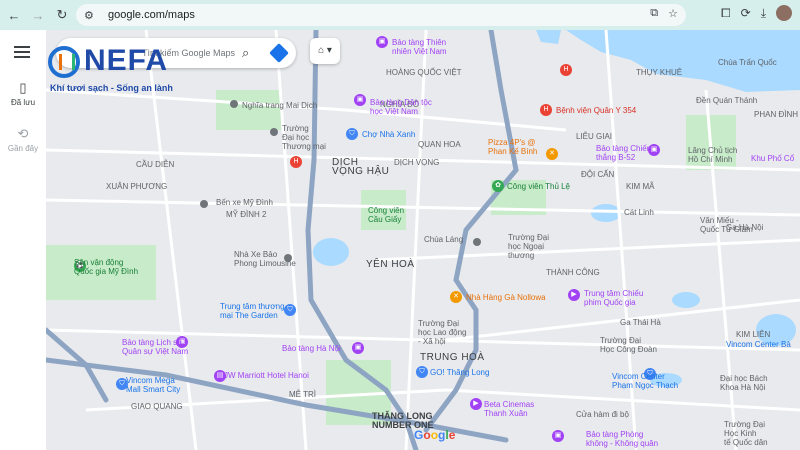  Describe the element at coordinates (419, 47) in the screenshot. I see `poi-label: Bảo tàng Thiên nhiên Việt Nam` at that location.